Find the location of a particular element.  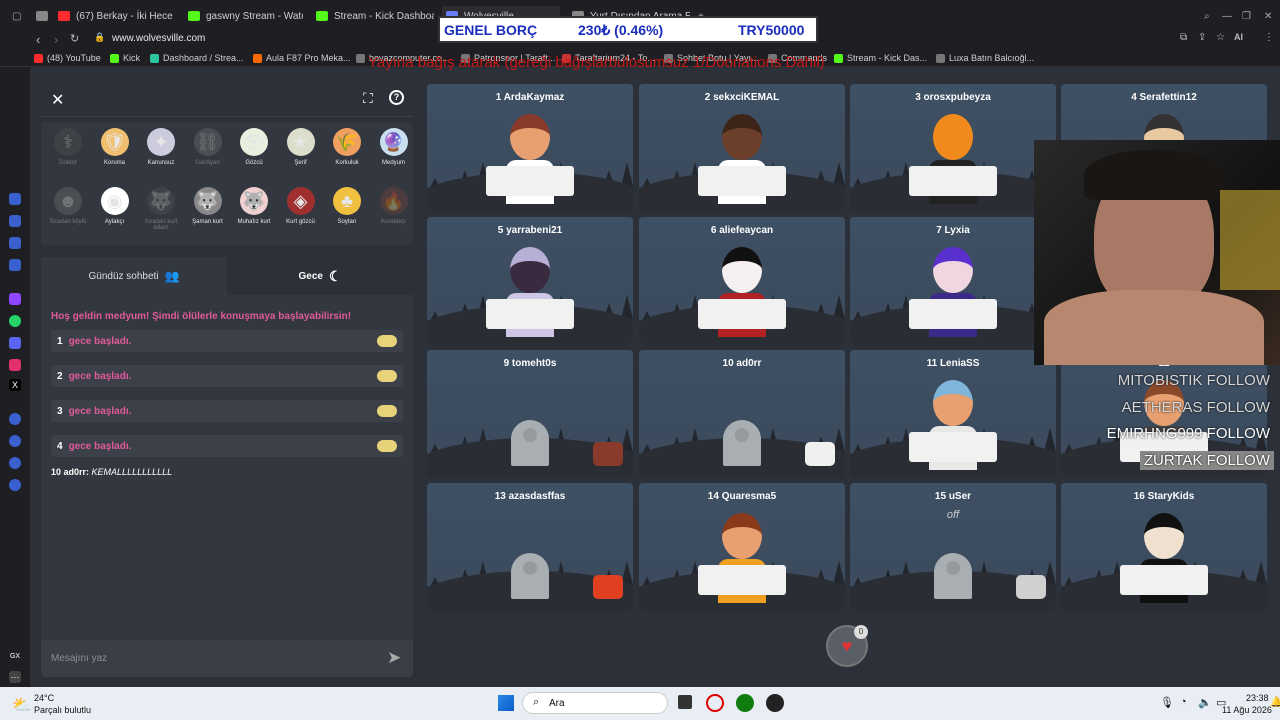

weather-icon: ⛅ is located at coordinates (22, 705).